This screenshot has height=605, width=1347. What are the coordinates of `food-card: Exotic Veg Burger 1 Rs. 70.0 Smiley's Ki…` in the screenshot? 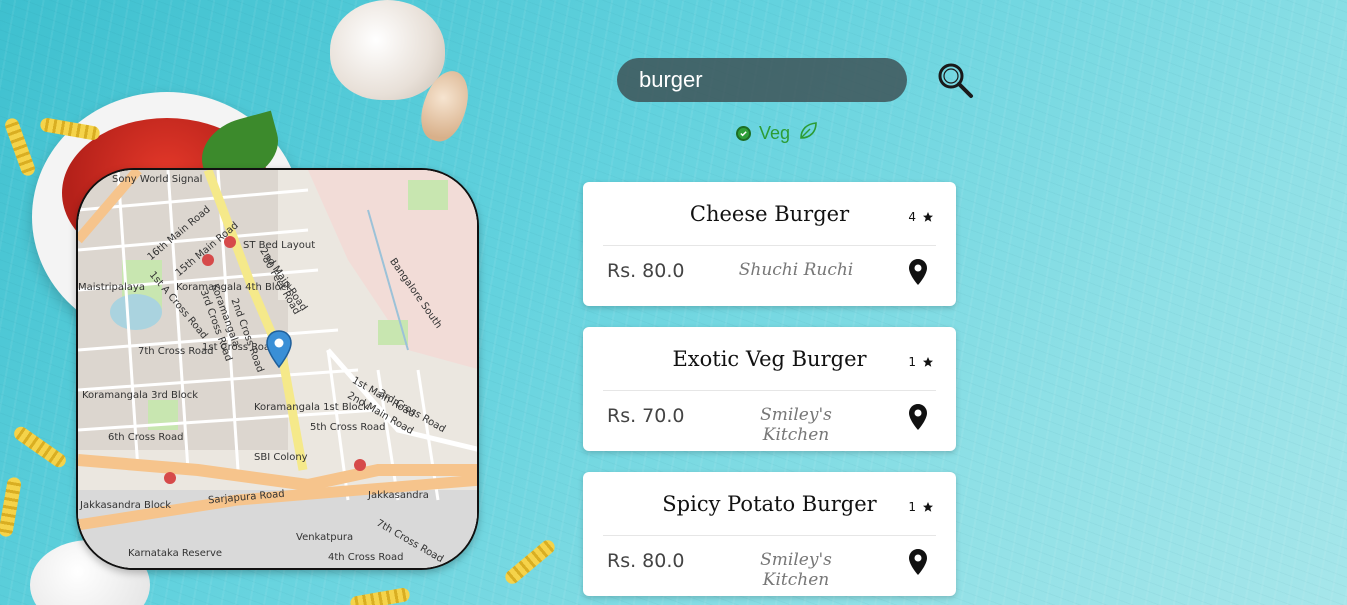 It's located at (769, 389).